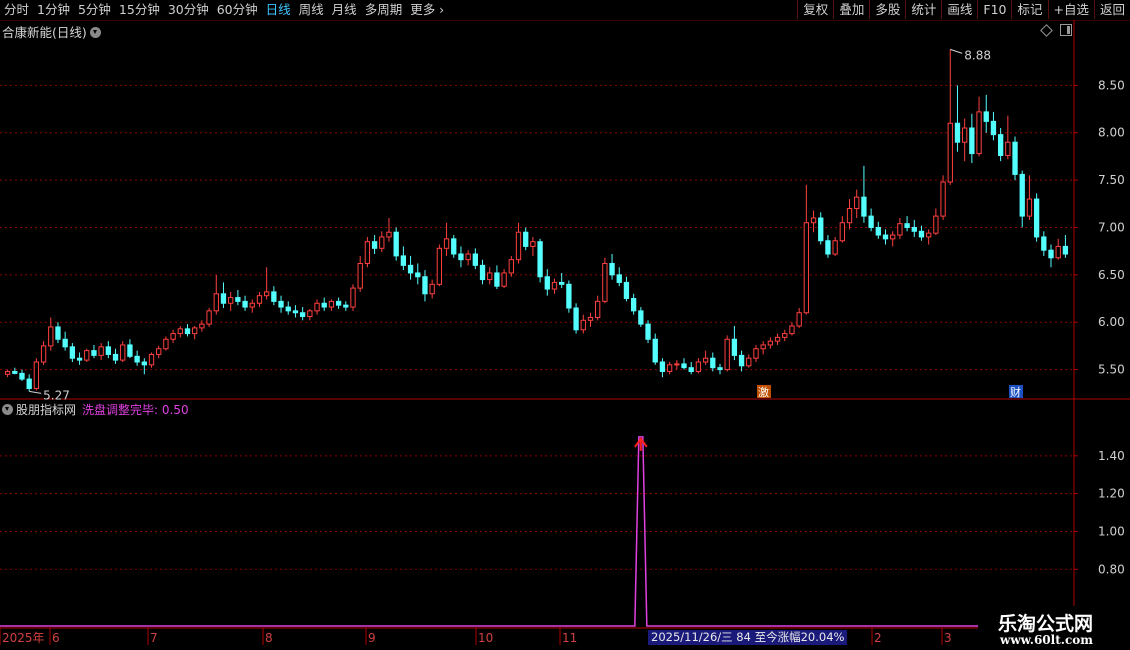  What do you see at coordinates (1111, 275) in the screenshot?
I see `price-tick-label: 6.50` at bounding box center [1111, 275].